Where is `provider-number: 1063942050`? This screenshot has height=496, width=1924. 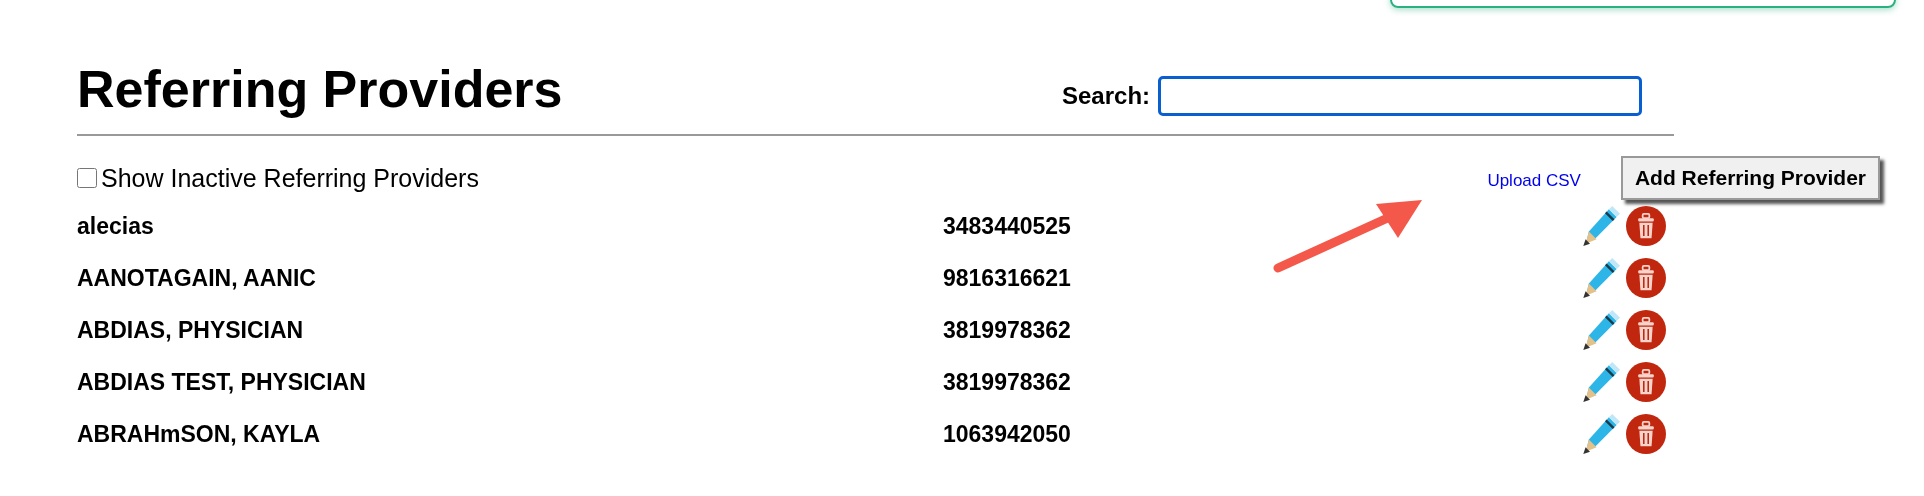 provider-number: 1063942050 is located at coordinates (1007, 434).